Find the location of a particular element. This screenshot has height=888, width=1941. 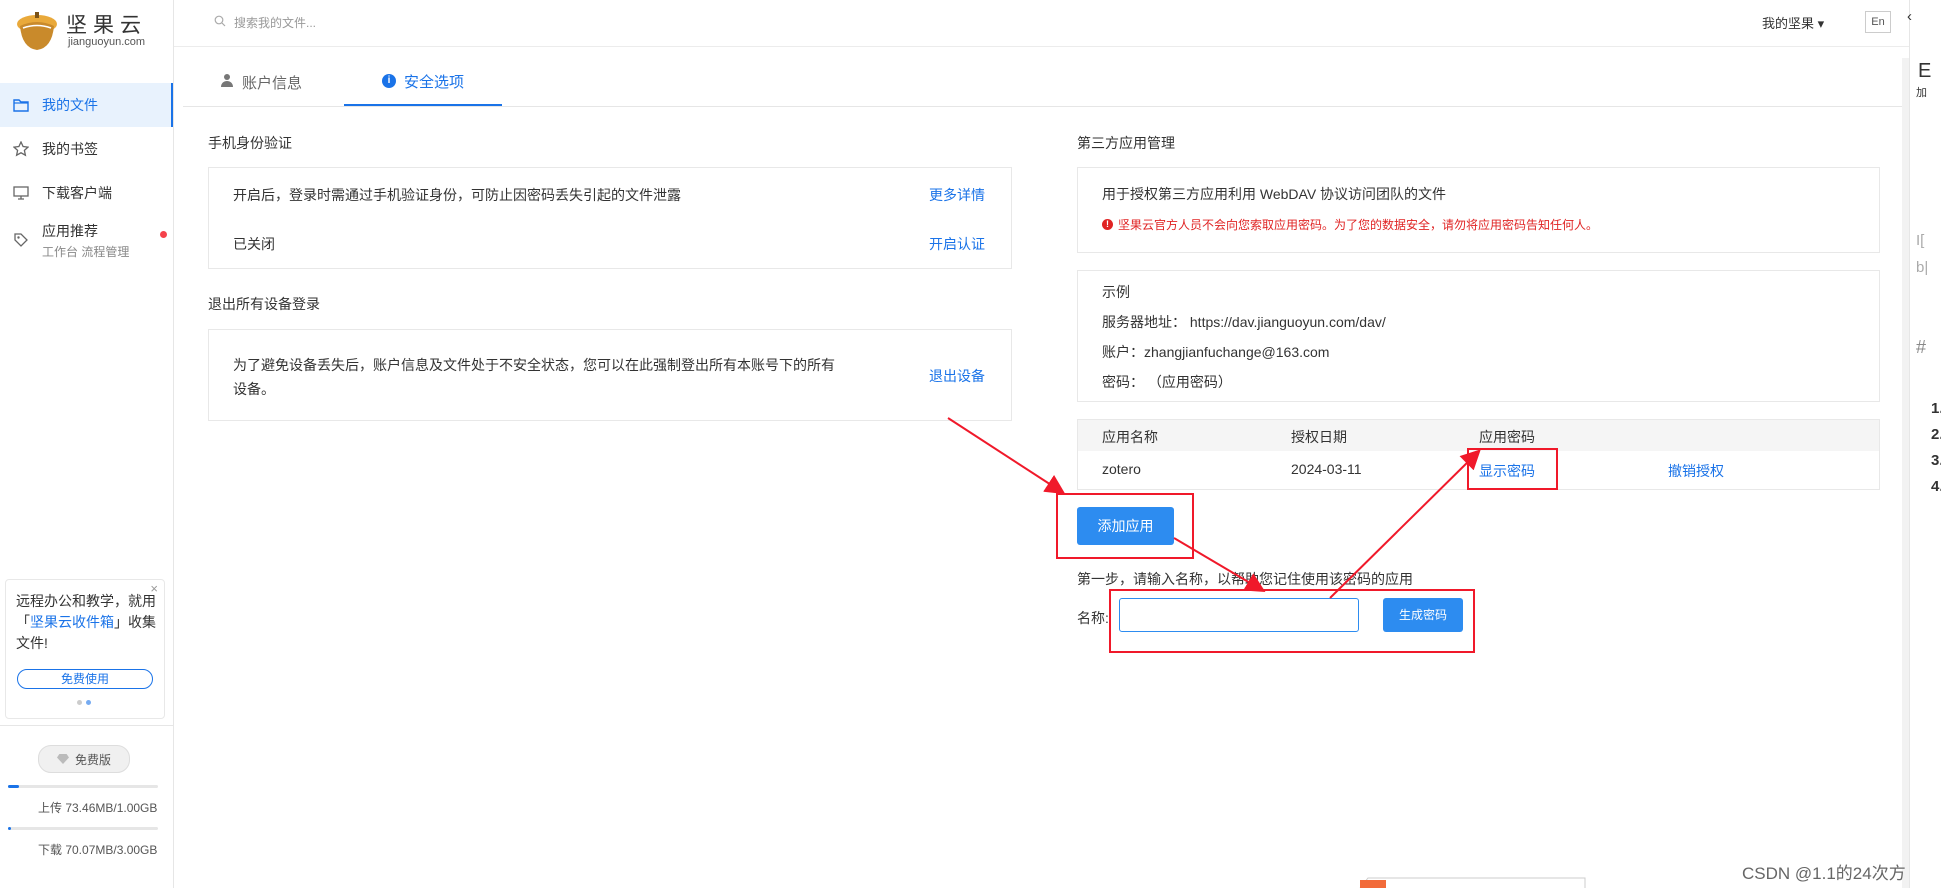

edge-text: 加 is located at coordinates (1921, 93).